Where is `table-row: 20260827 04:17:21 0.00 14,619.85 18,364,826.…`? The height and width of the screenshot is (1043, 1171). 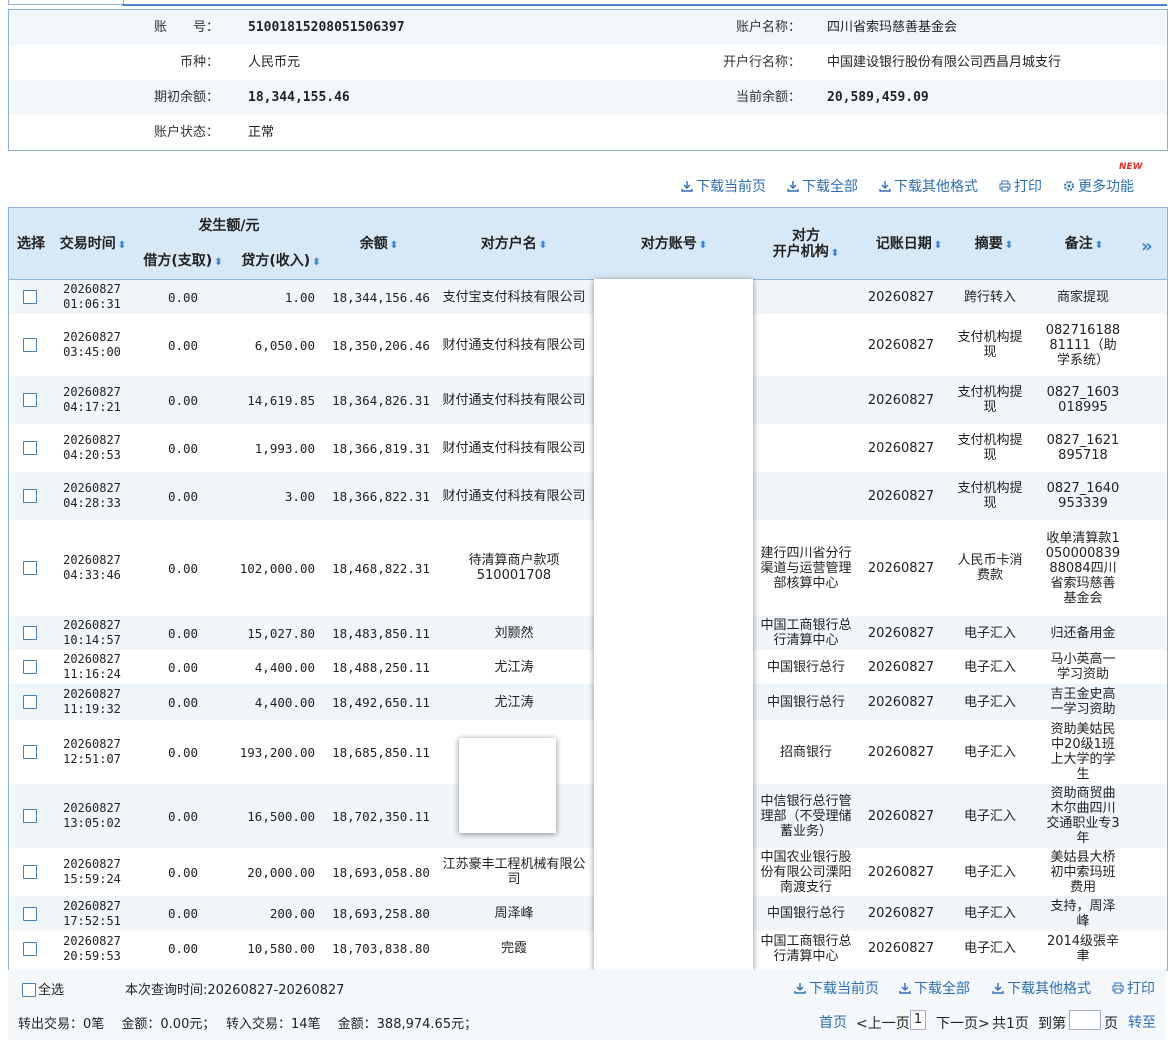 table-row: 20260827 04:17:21 0.00 14,619.85 18,364,826.… is located at coordinates (588, 400).